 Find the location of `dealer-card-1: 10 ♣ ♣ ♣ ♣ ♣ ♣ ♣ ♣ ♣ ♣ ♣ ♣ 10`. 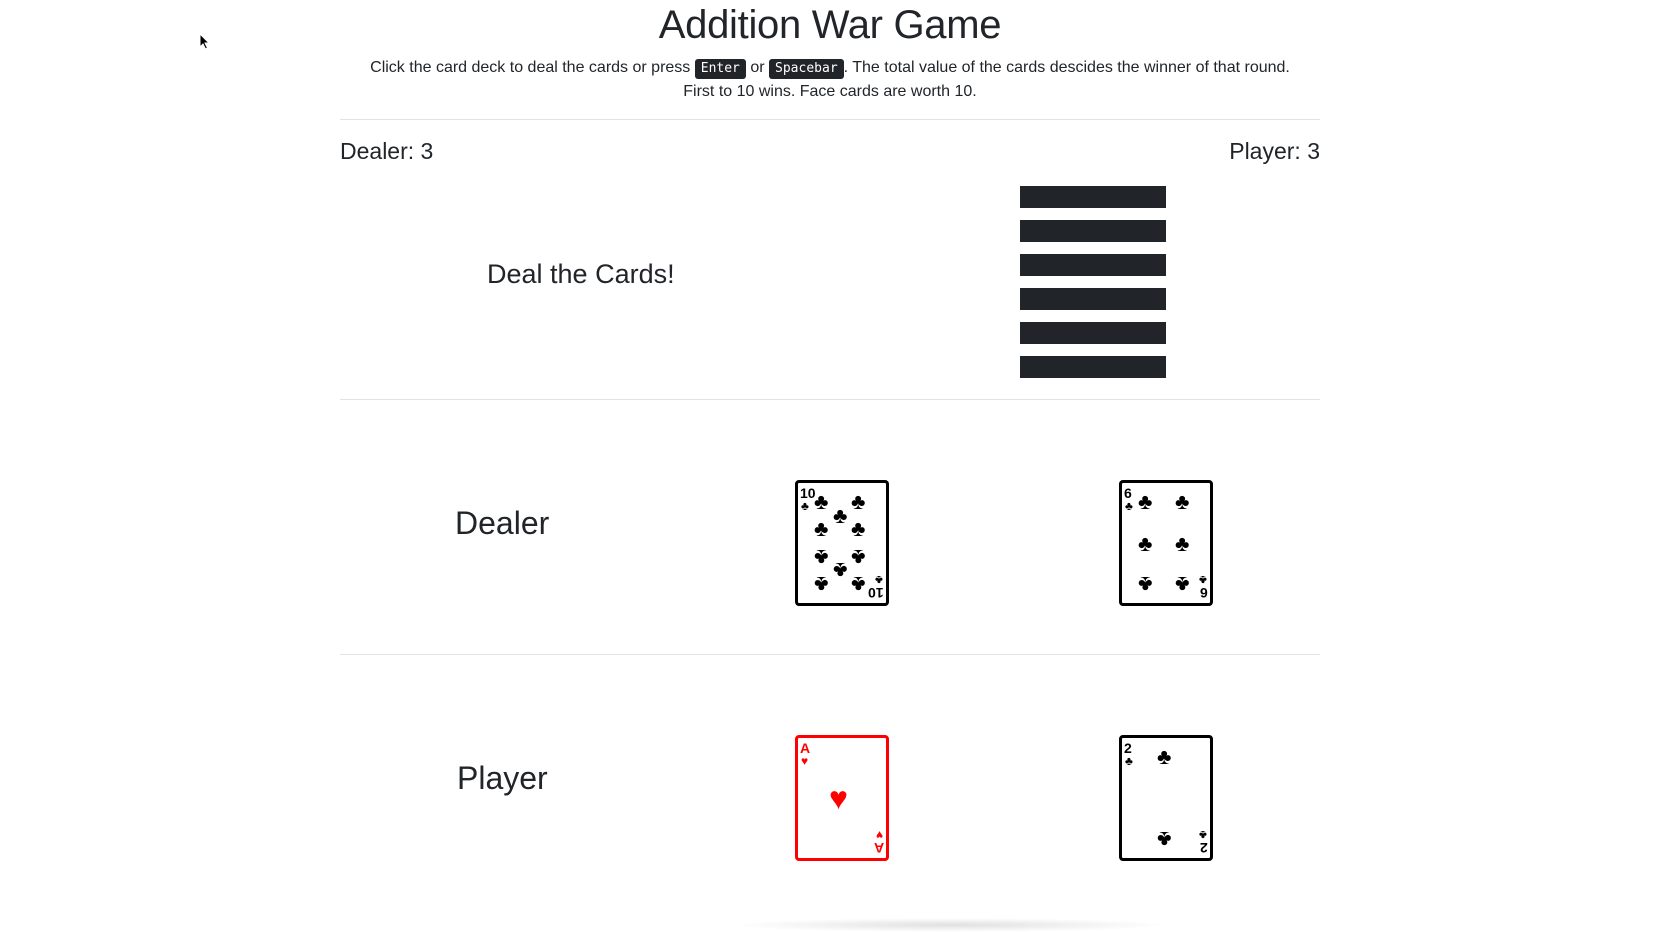

dealer-card-1: 10 ♣ ♣ ♣ ♣ ♣ ♣ ♣ ♣ ♣ ♣ ♣ ♣ 10 is located at coordinates (842, 543).